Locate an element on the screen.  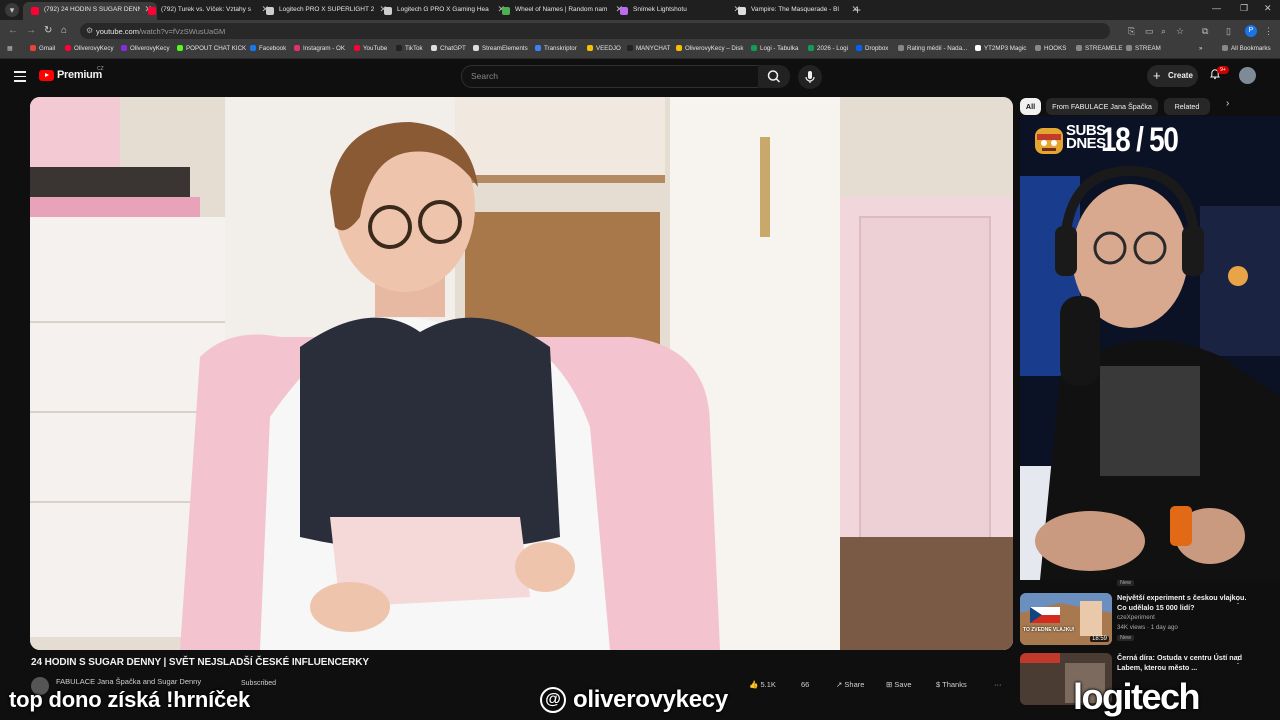
profile-avatar: P is located at coordinates (1251, 31).